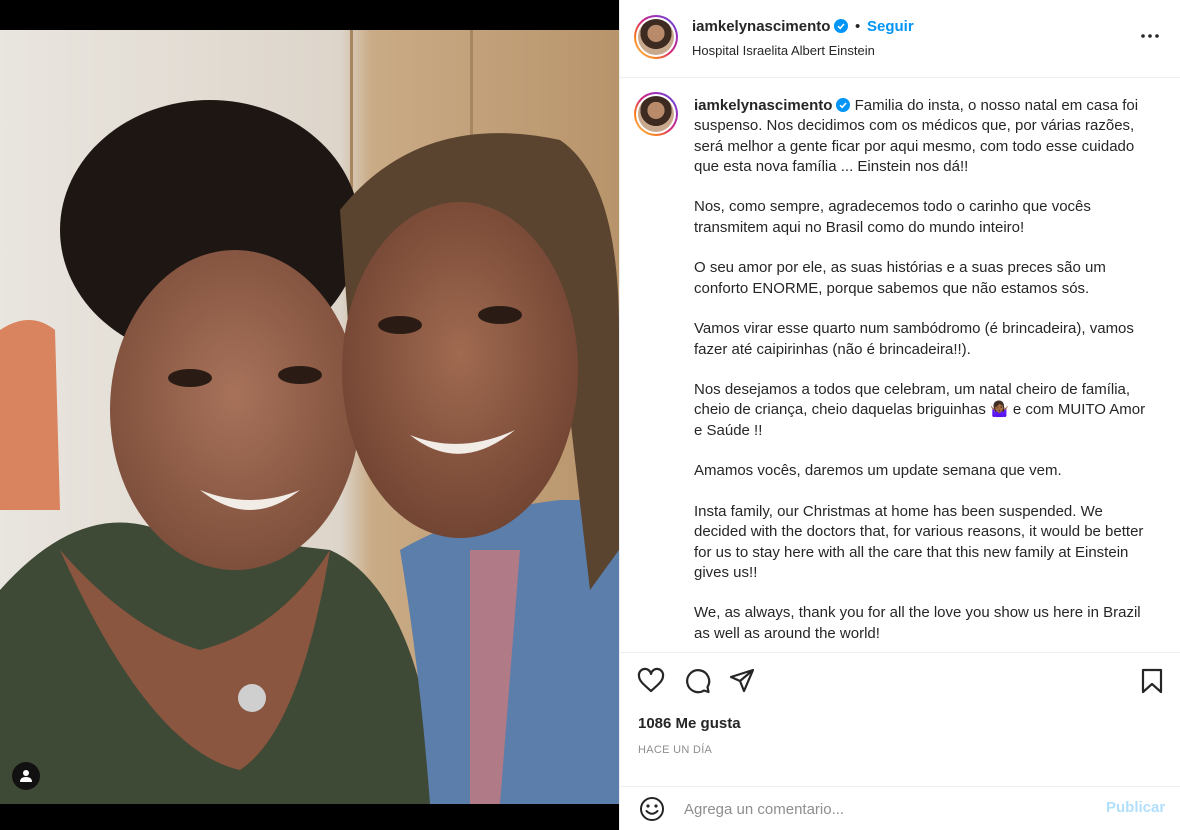 This screenshot has height=830, width=1180. I want to click on author-username: iamkelynascimento, so click(770, 26).